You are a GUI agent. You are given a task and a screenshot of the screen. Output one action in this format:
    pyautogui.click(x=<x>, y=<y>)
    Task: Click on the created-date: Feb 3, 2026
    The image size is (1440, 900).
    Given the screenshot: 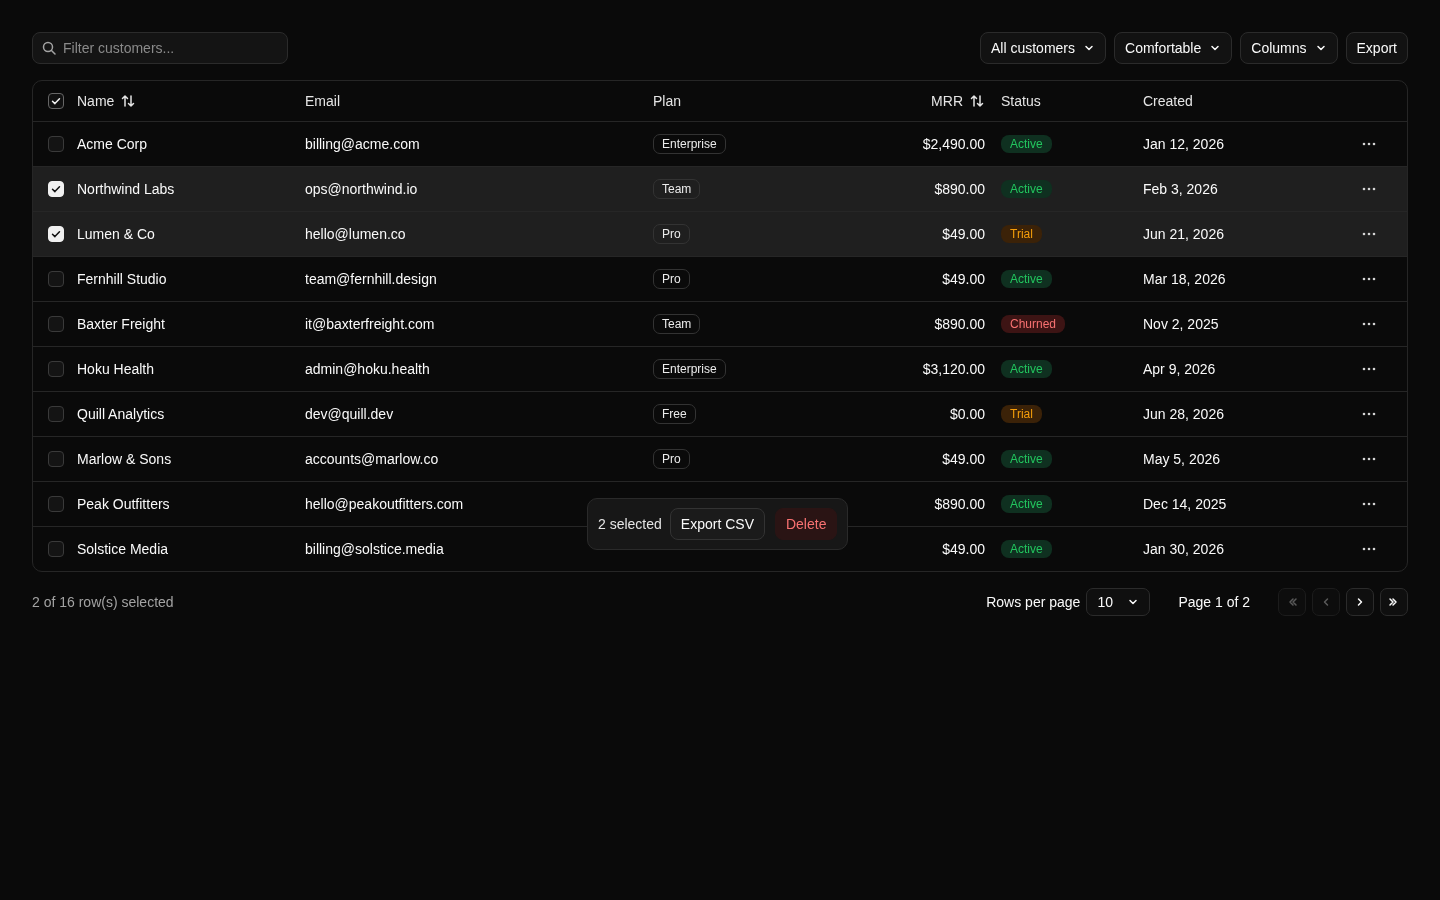 What is the action you would take?
    pyautogui.click(x=1180, y=189)
    